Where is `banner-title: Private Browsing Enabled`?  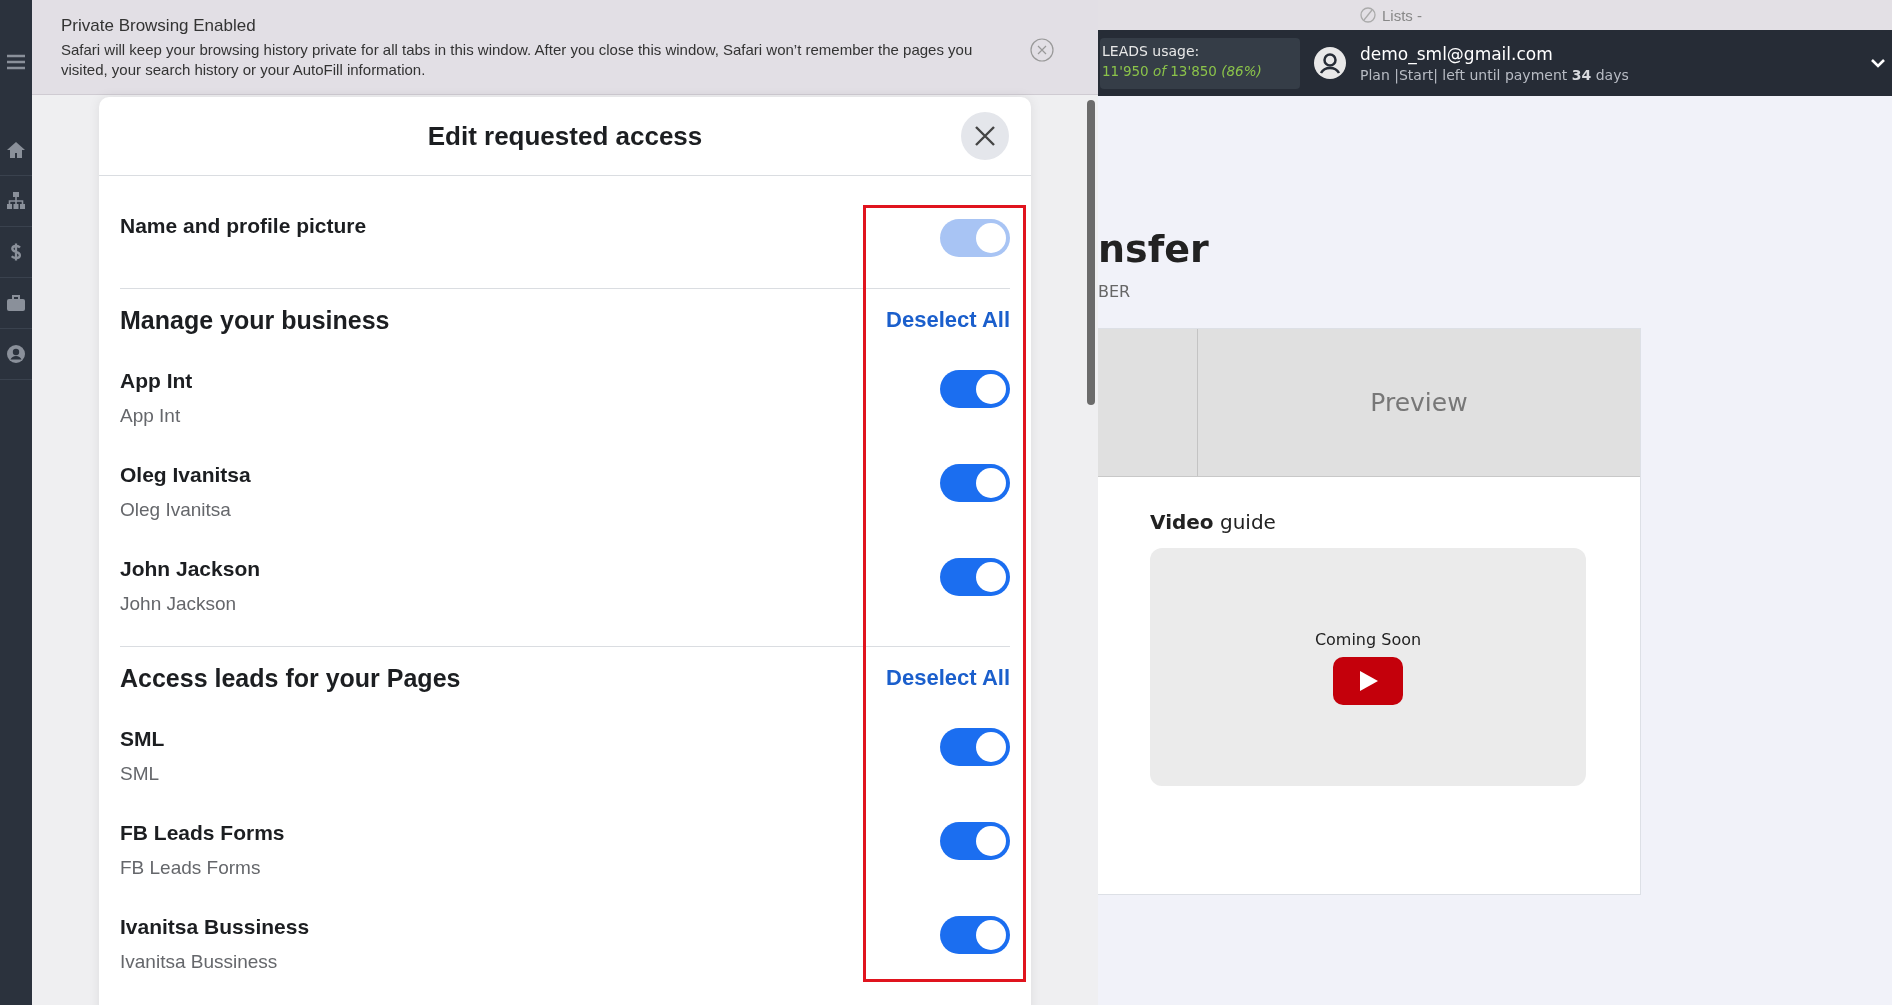 banner-title: Private Browsing Enabled is located at coordinates (158, 26).